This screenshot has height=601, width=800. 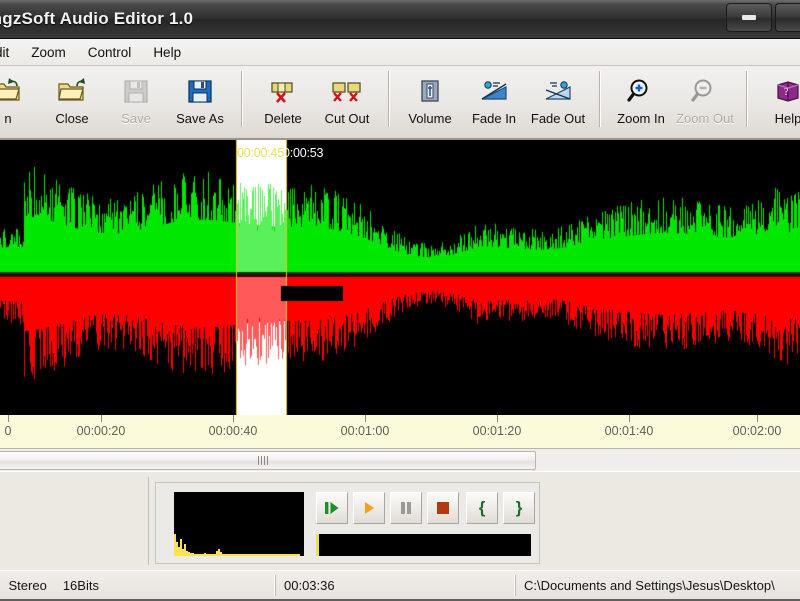 What do you see at coordinates (558, 91) in the screenshot?
I see `fade-out-icon` at bounding box center [558, 91].